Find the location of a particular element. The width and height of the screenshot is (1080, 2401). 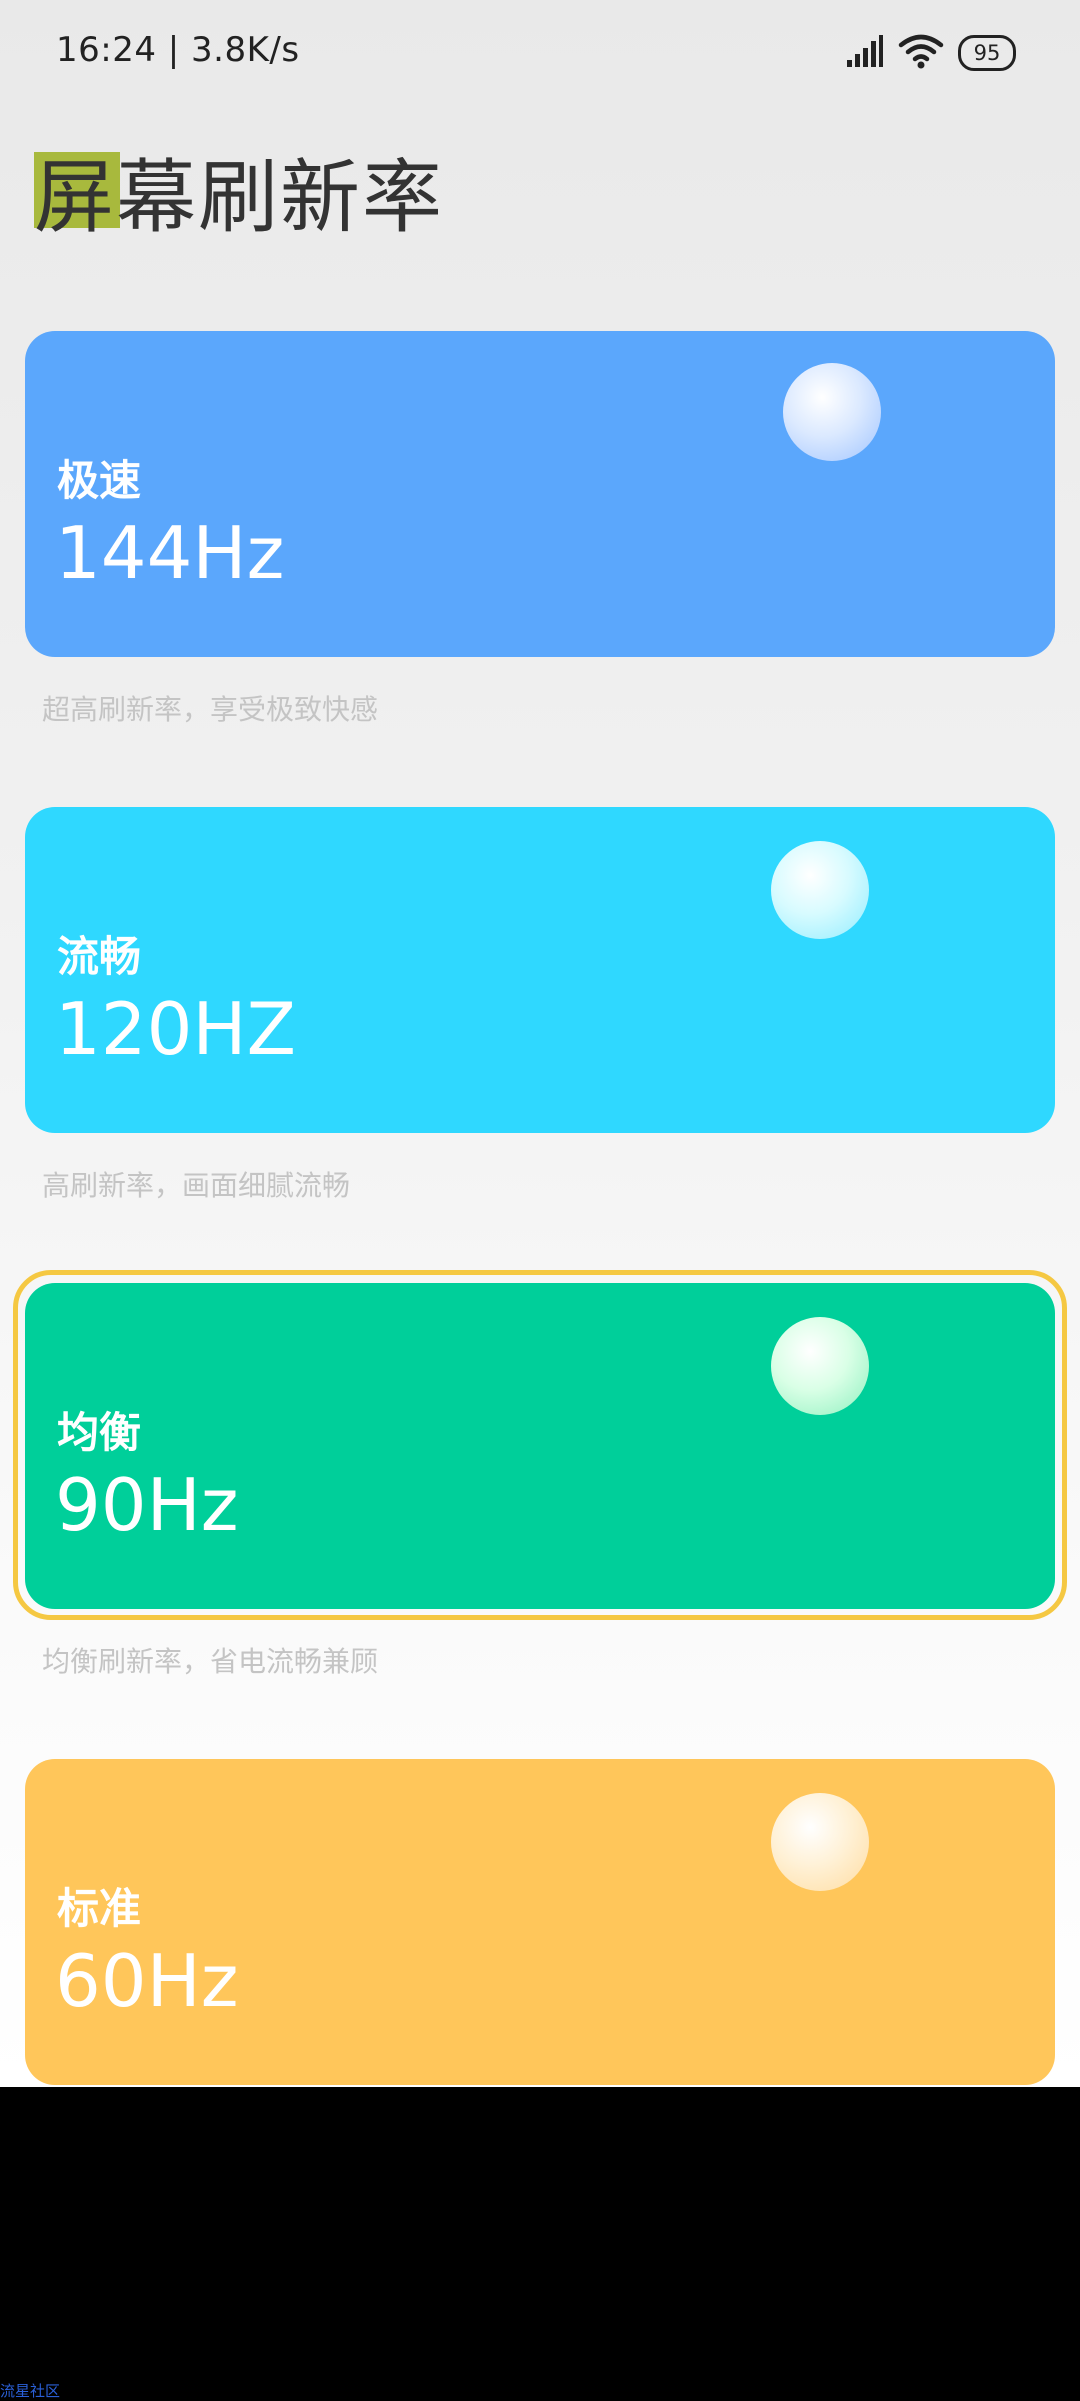

mode-card-90hz: 均衡 90Hz is located at coordinates (540, 1446).